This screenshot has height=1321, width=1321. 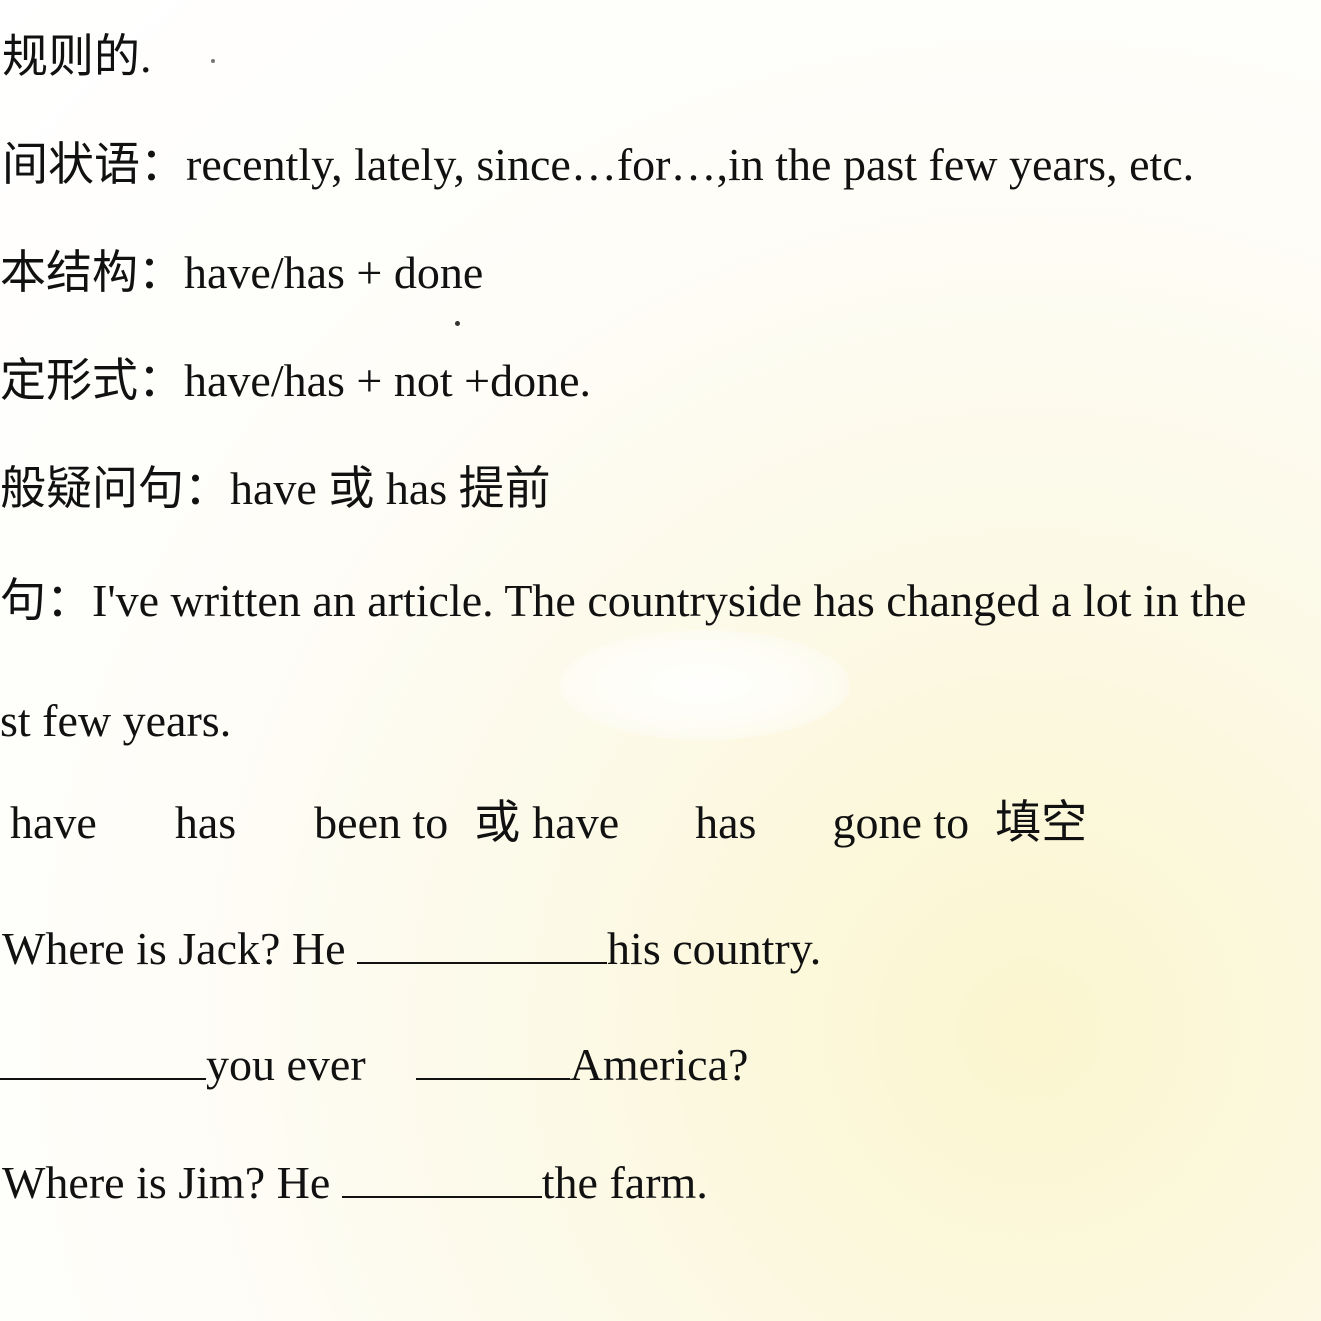 What do you see at coordinates (334, 272) in the screenshot?
I see `structure-formula: have/has + done` at bounding box center [334, 272].